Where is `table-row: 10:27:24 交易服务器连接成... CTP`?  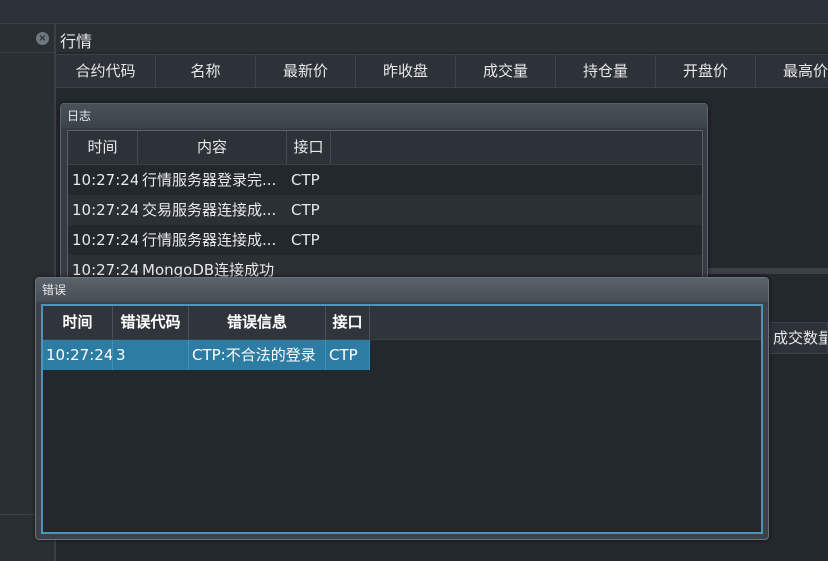 table-row: 10:27:24 交易服务器连接成... CTP is located at coordinates (385, 210).